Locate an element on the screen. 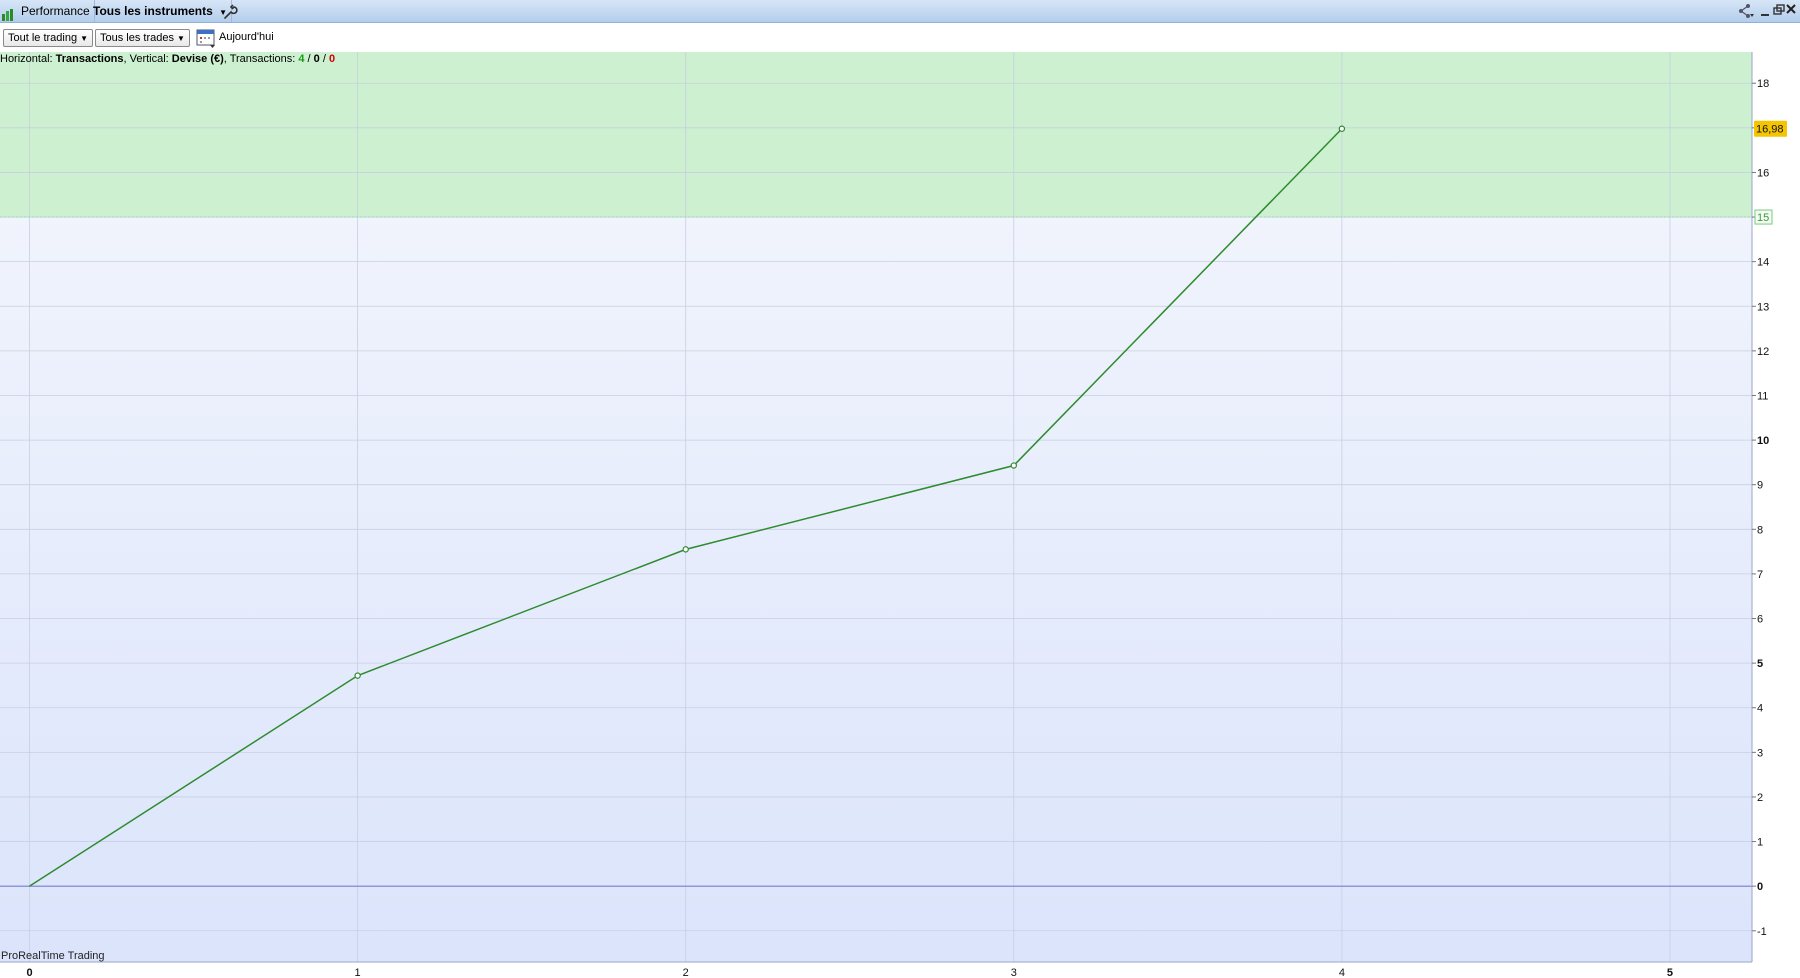 This screenshot has height=978, width=1800. x-tick-label: 2 is located at coordinates (686, 972).